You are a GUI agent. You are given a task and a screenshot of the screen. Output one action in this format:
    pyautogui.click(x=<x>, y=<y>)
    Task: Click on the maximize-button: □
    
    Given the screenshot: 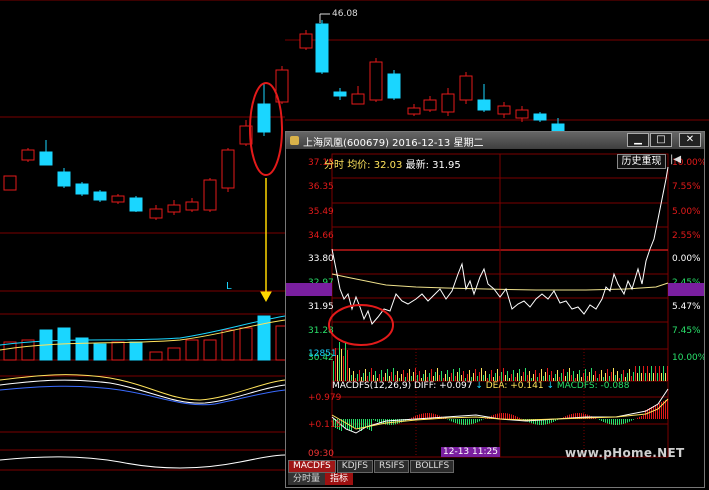 What is the action you would take?
    pyautogui.click(x=661, y=140)
    